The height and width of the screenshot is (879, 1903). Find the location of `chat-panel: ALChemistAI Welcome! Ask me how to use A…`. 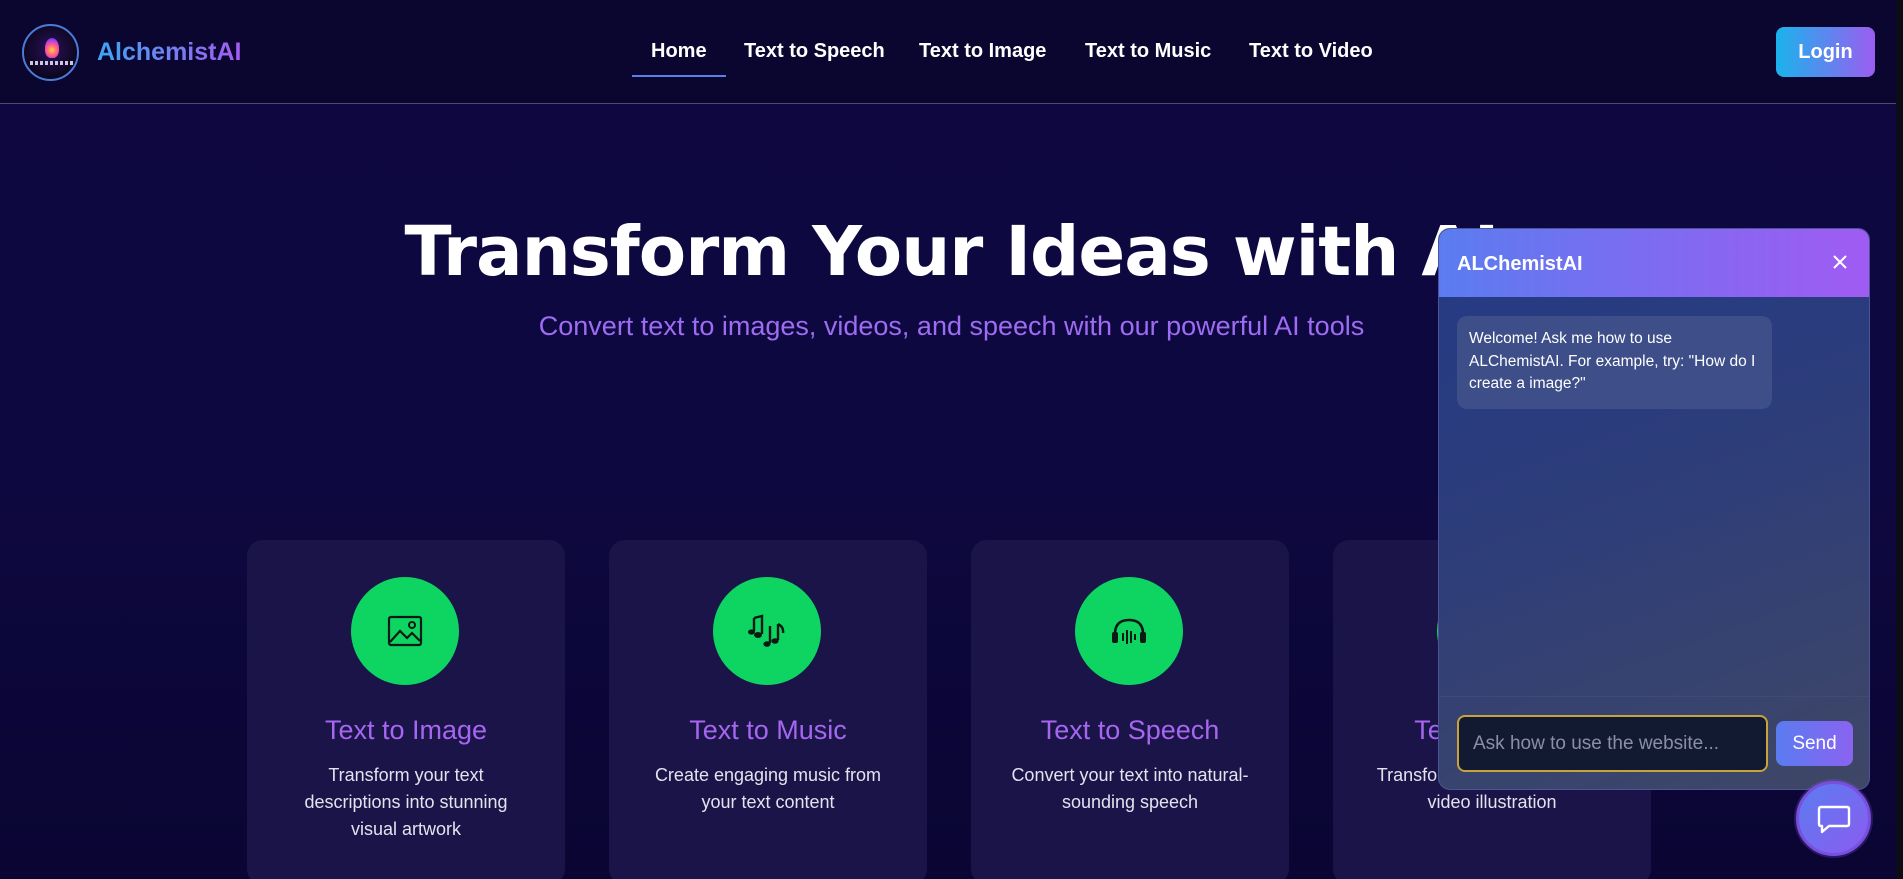

chat-panel: ALChemistAI Welcome! Ask me how to use A… is located at coordinates (1654, 509).